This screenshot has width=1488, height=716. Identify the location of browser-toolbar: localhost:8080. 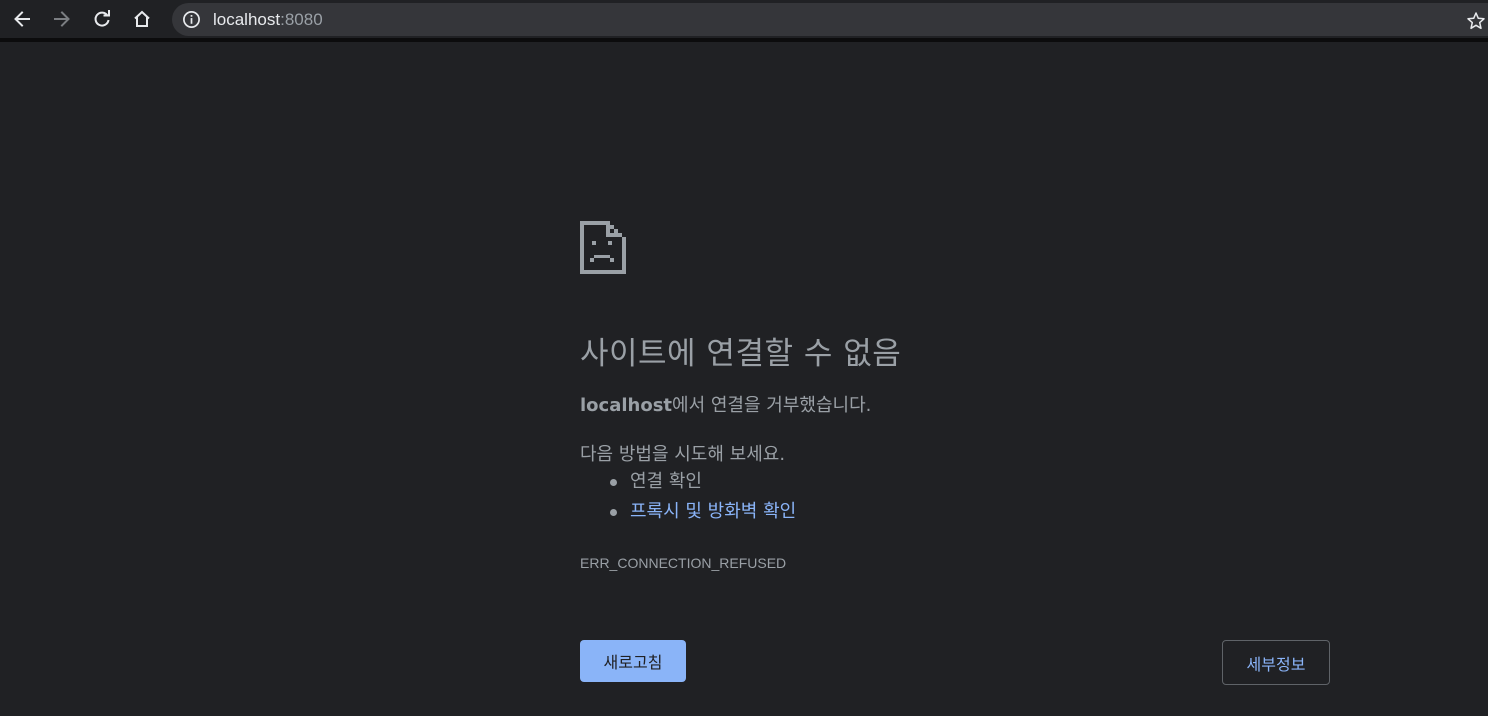
(744, 21).